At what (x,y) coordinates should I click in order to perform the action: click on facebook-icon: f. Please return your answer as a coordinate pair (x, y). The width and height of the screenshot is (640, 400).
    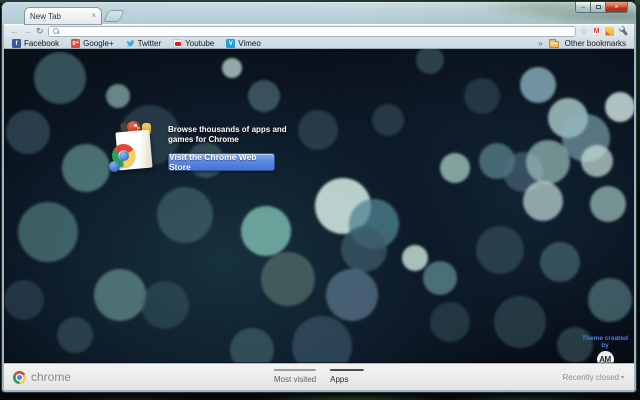
    Looking at the image, I should click on (16, 43).